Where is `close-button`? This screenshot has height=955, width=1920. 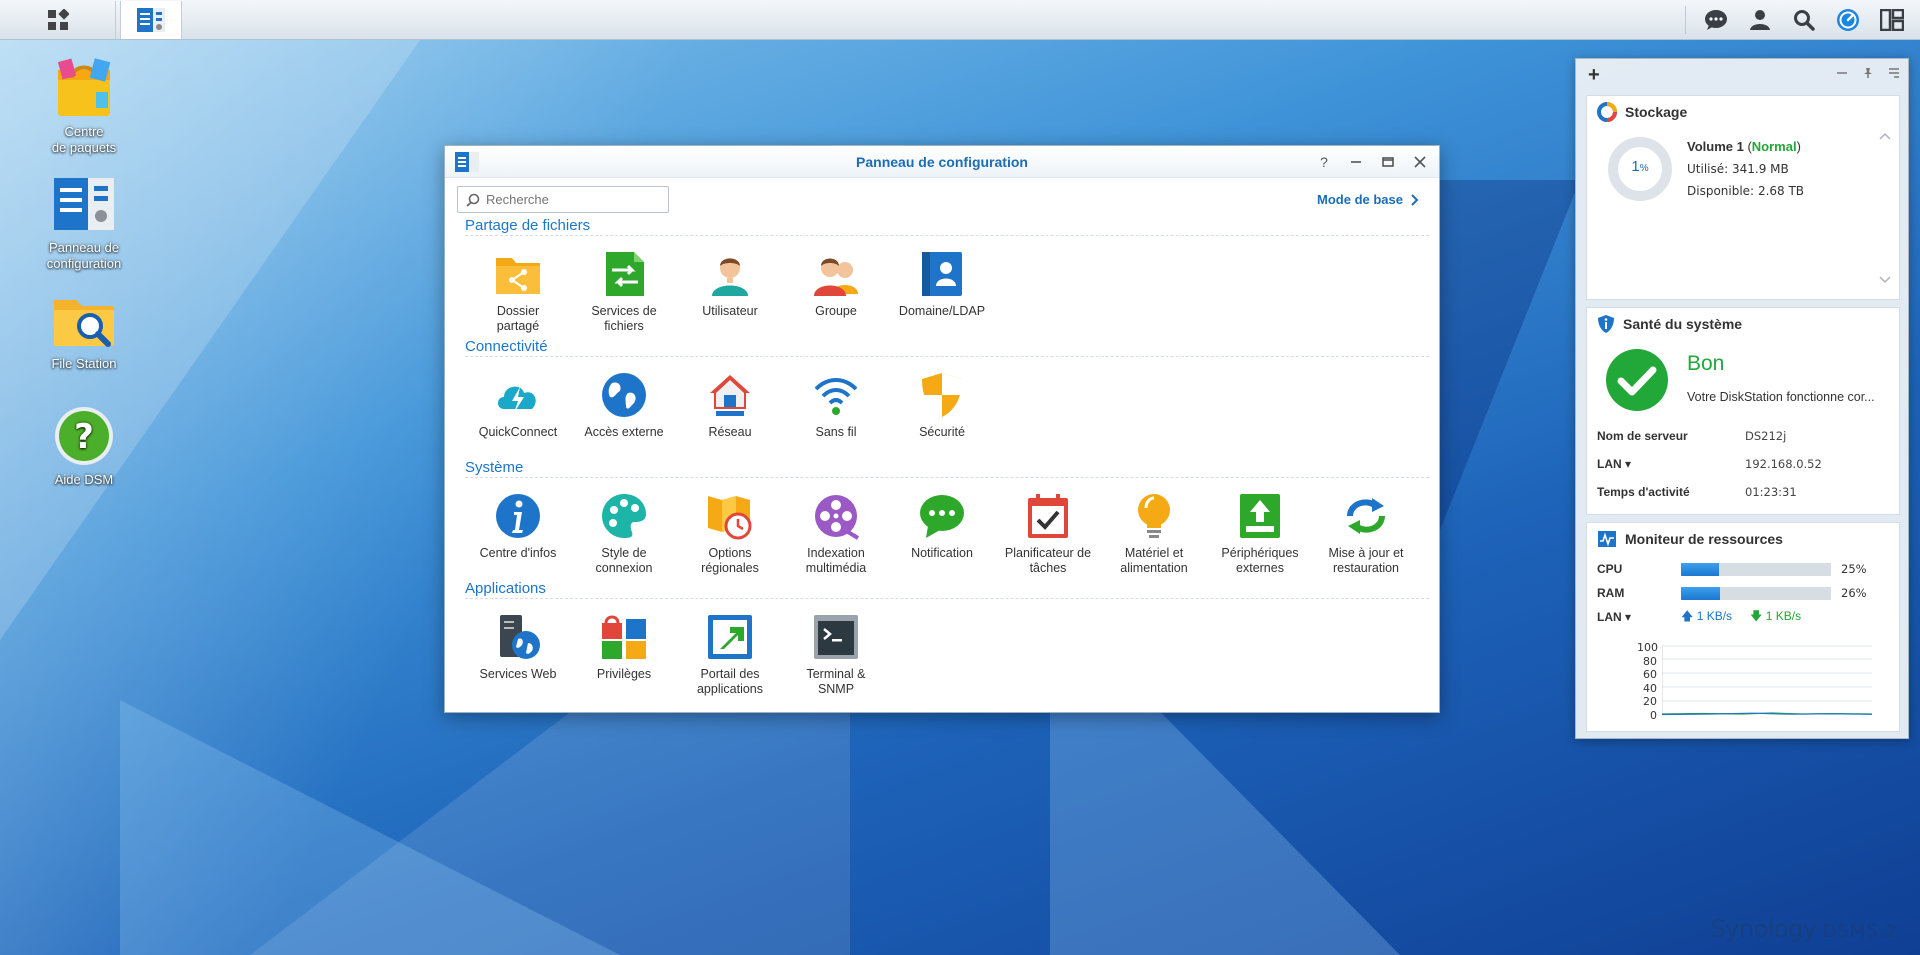
close-button is located at coordinates (1420, 162).